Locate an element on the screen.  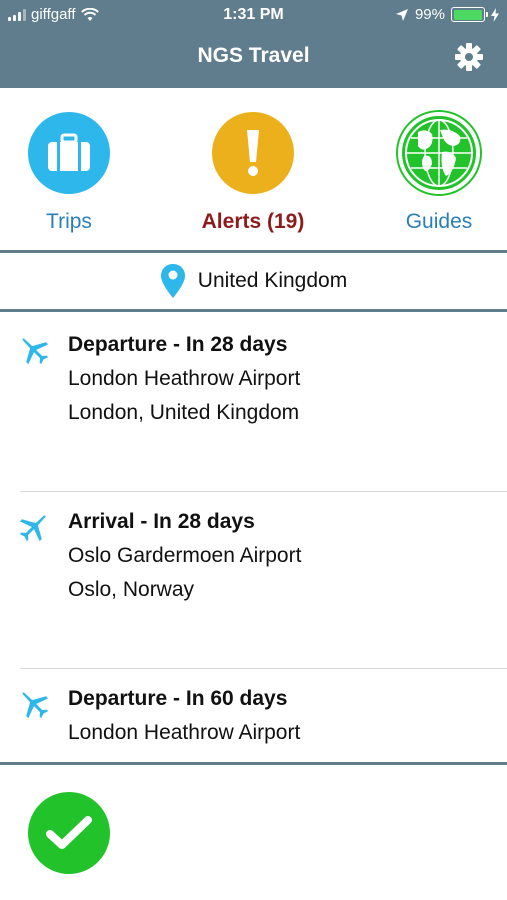
trips-circle is located at coordinates (69, 153).